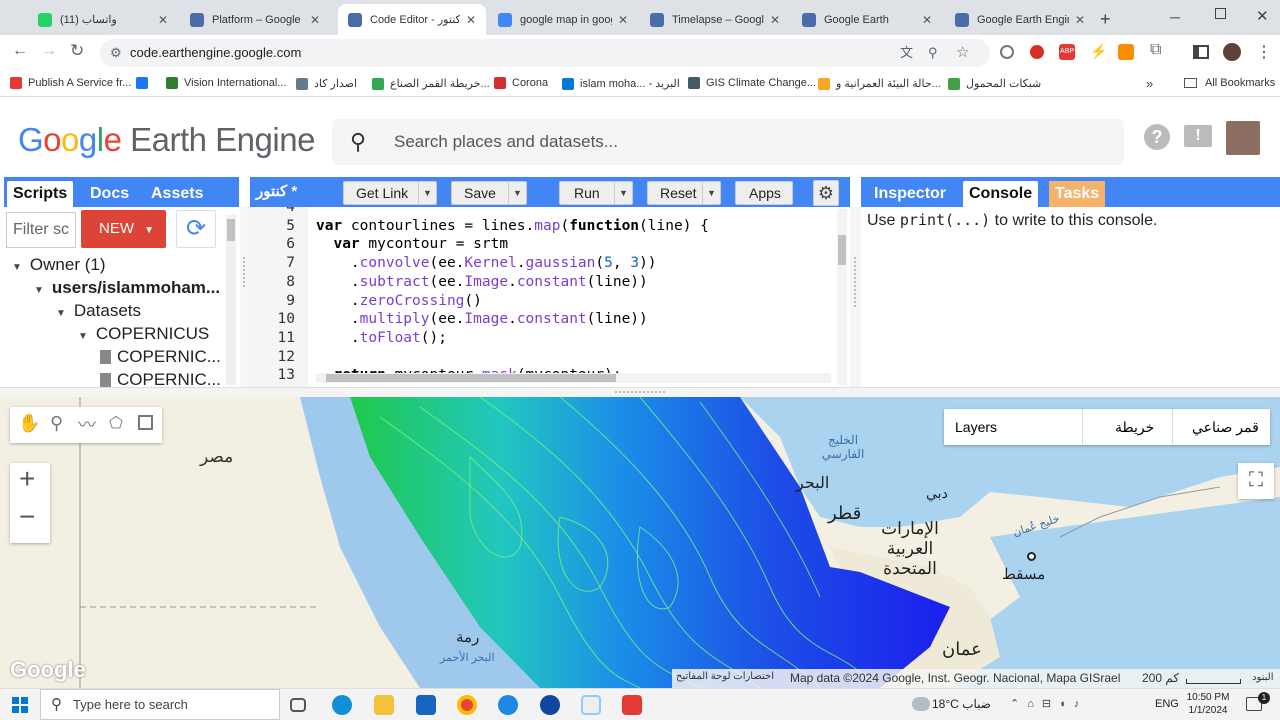 The height and width of the screenshot is (720, 1280). What do you see at coordinates (145, 422) in the screenshot?
I see `rectangle-draw-icon` at bounding box center [145, 422].